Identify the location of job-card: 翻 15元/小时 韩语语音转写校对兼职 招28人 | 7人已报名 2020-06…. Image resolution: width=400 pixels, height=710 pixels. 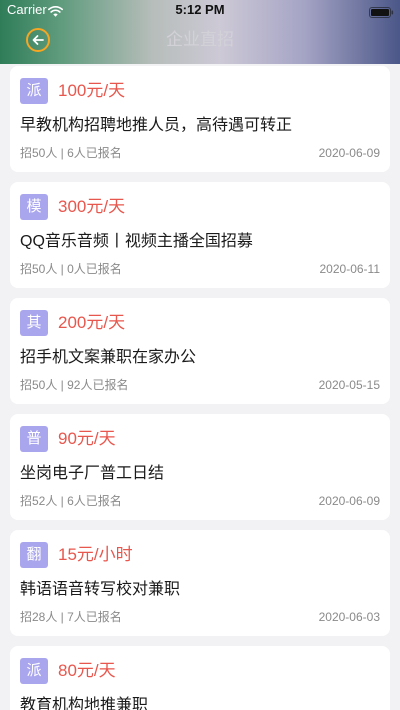
(200, 583).